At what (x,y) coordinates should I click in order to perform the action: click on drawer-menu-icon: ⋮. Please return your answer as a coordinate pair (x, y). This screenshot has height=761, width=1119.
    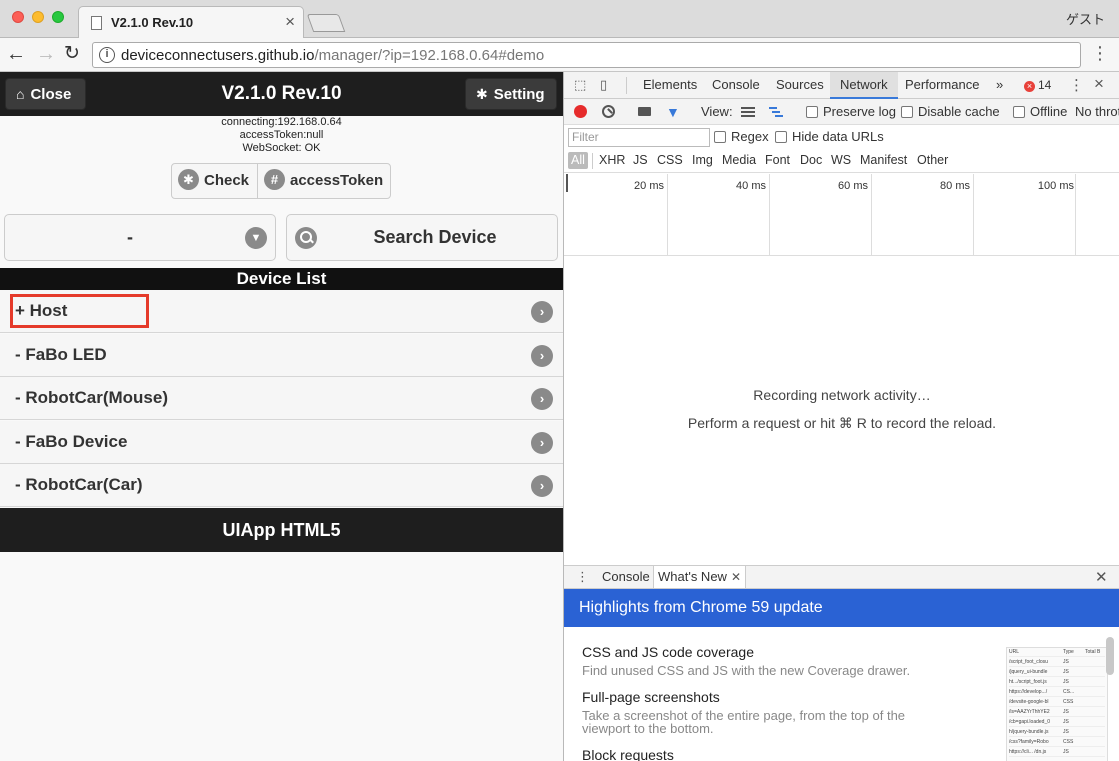
    Looking at the image, I should click on (584, 577).